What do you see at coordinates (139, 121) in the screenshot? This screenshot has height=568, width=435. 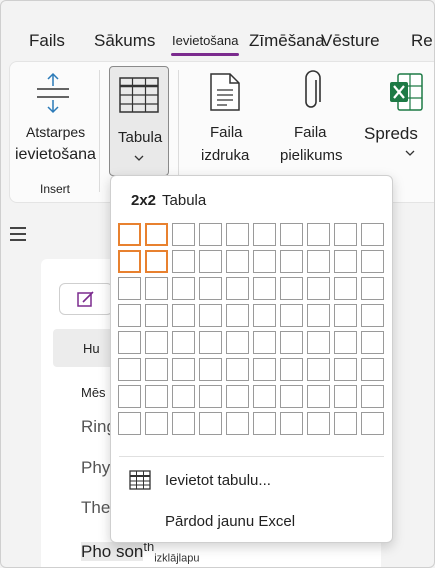 I see `table-button: Tabula` at bounding box center [139, 121].